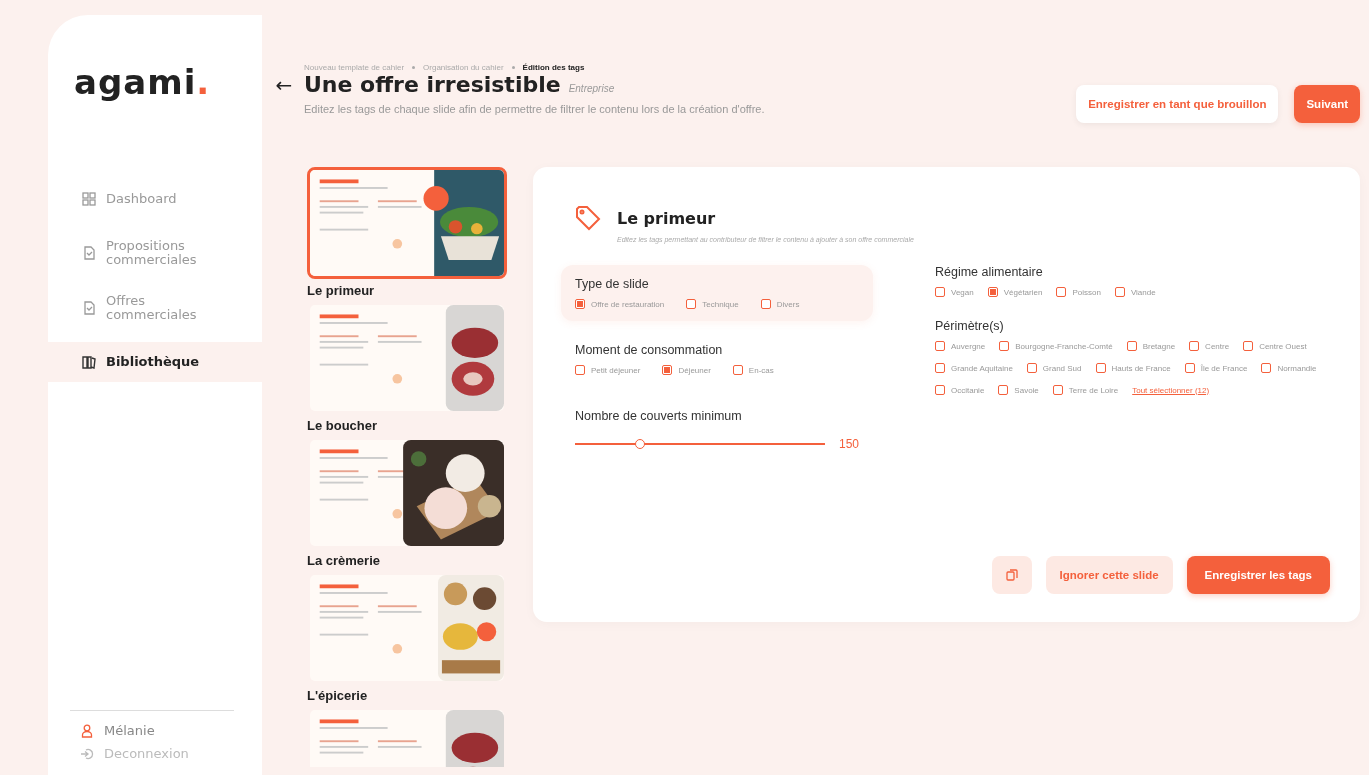  What do you see at coordinates (608, 370) in the screenshot?
I see `checkbox-option: Petit déjeuner` at bounding box center [608, 370].